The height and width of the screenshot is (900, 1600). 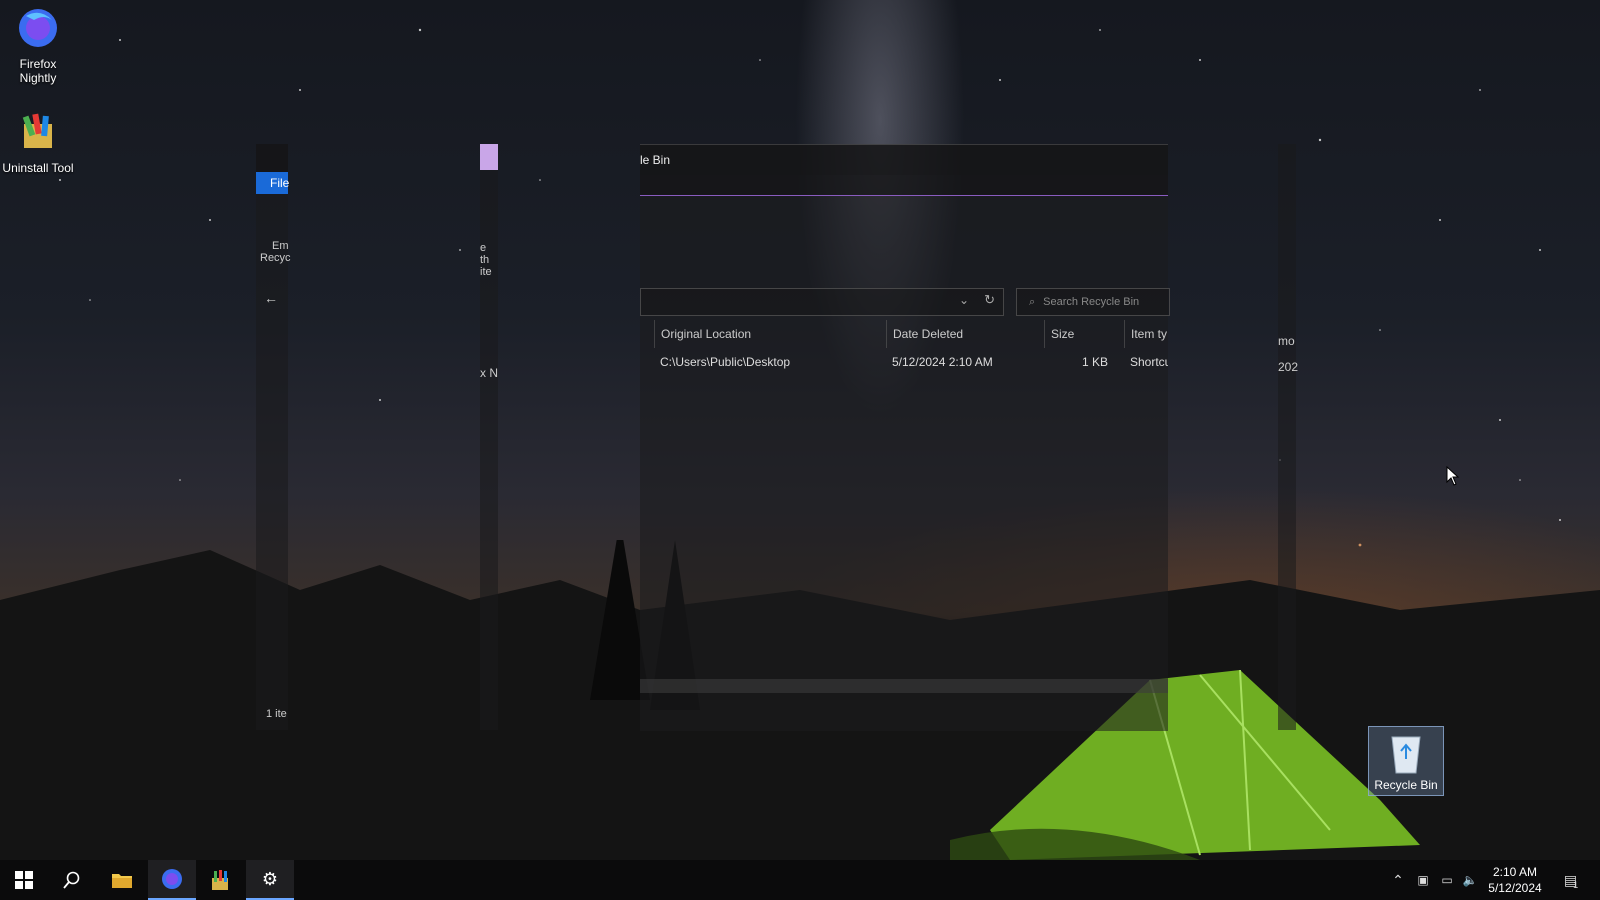 I want to click on uninstall-tool-label: Uninstall Tool, so click(x=38, y=168).